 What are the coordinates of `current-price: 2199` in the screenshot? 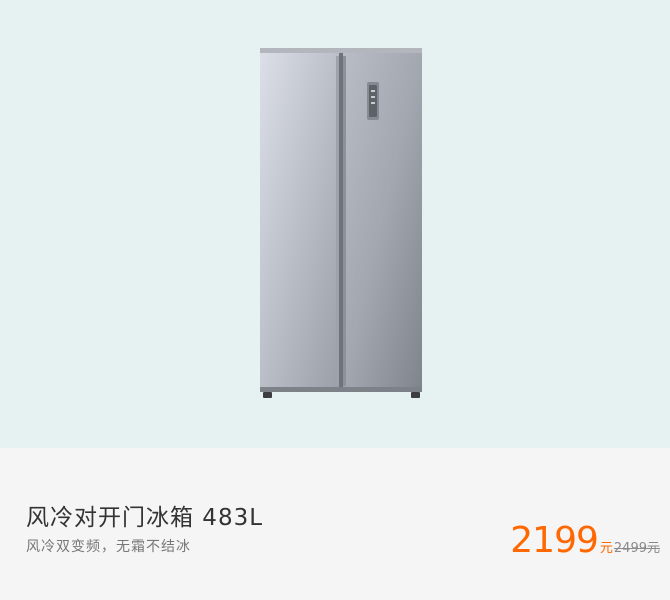 It's located at (554, 540).